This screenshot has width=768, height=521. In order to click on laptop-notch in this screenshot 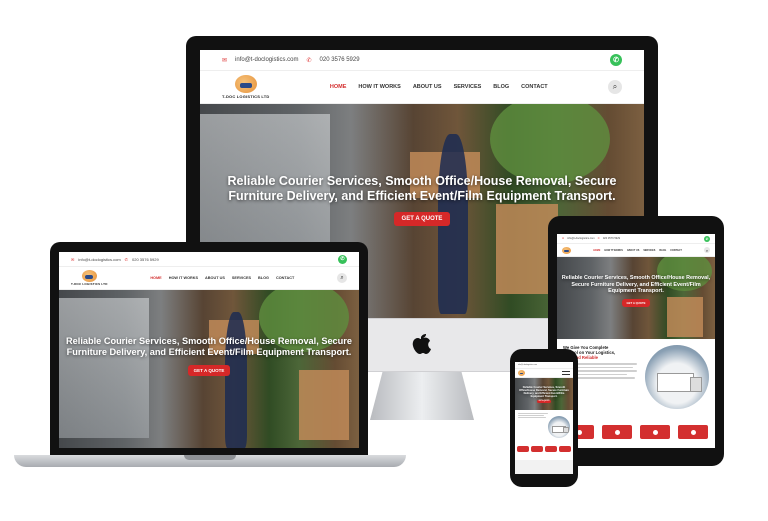, I will do `click(210, 457)`.